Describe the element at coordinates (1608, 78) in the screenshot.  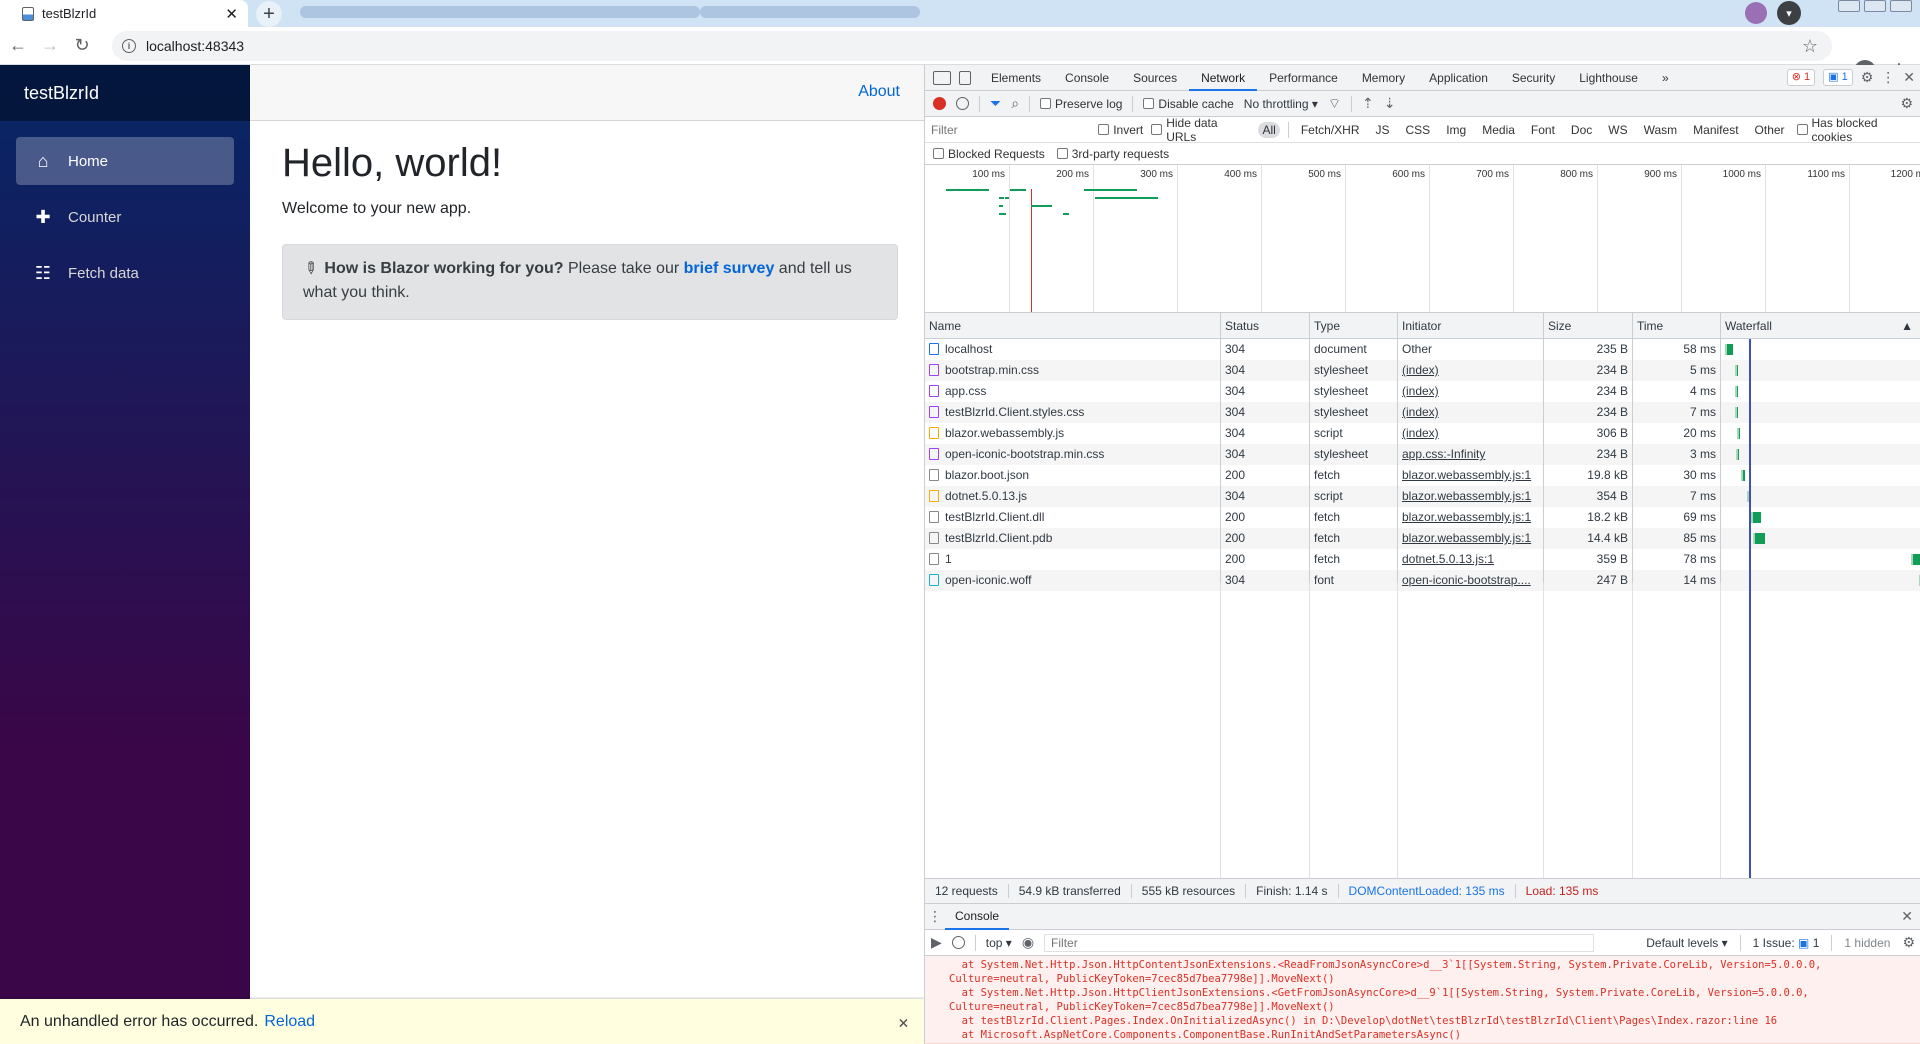
I see `tab-lighthouse: Lighthouse` at that location.